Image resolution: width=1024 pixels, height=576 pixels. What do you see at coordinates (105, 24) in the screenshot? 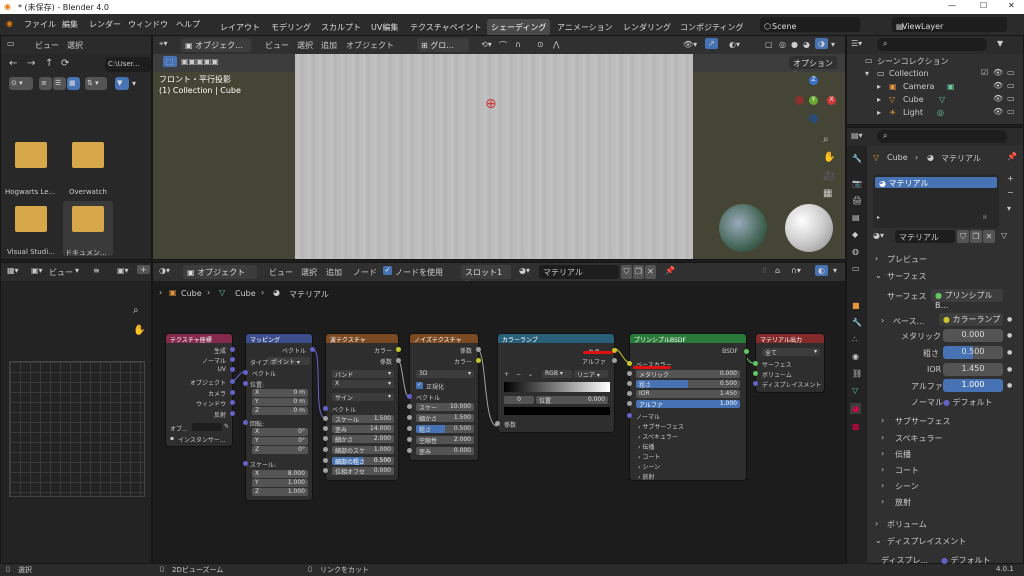
I see `menu-render: レンダー` at bounding box center [105, 24].